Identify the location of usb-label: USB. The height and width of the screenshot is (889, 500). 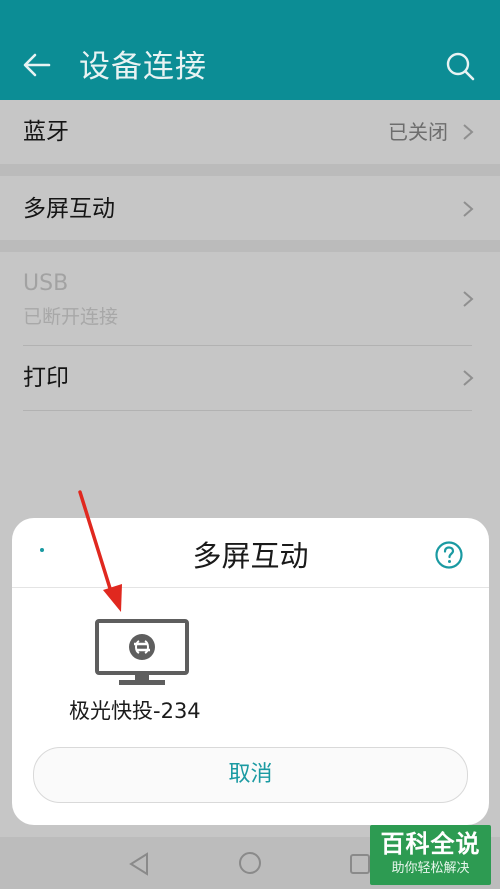
(46, 283).